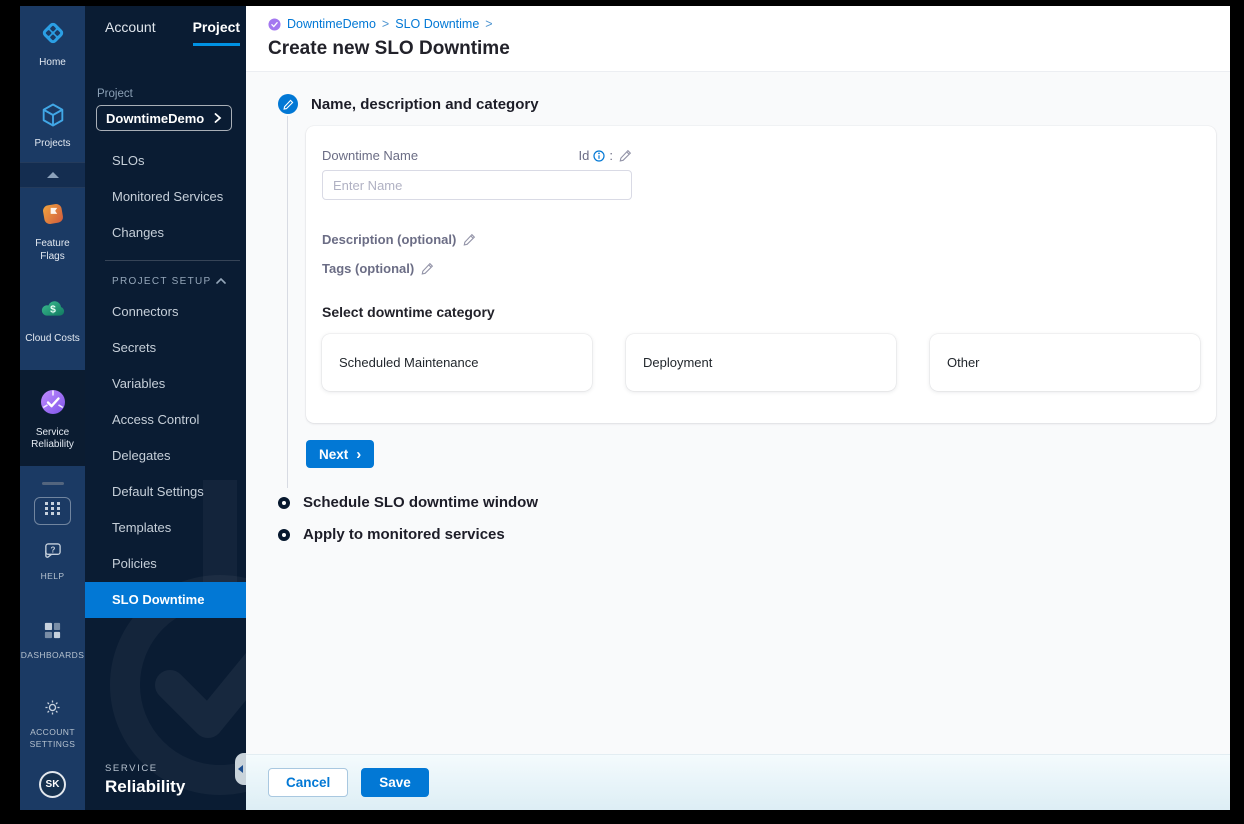 The width and height of the screenshot is (1244, 824). What do you see at coordinates (425, 104) in the screenshot?
I see `step-1-title: Name, description and category` at bounding box center [425, 104].